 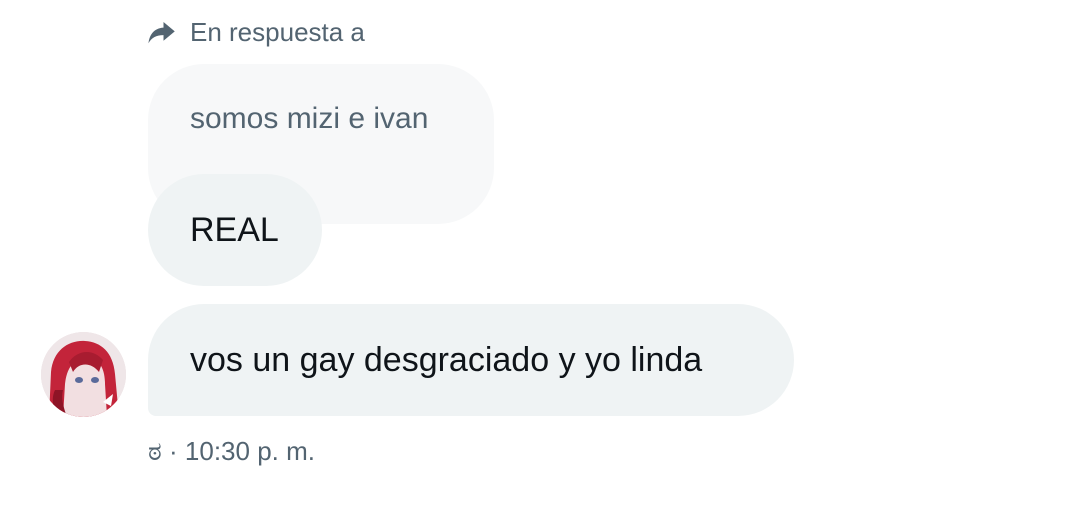 What do you see at coordinates (446, 359) in the screenshot?
I see `message-text-main: vos un gay desgraciado y yo linda` at bounding box center [446, 359].